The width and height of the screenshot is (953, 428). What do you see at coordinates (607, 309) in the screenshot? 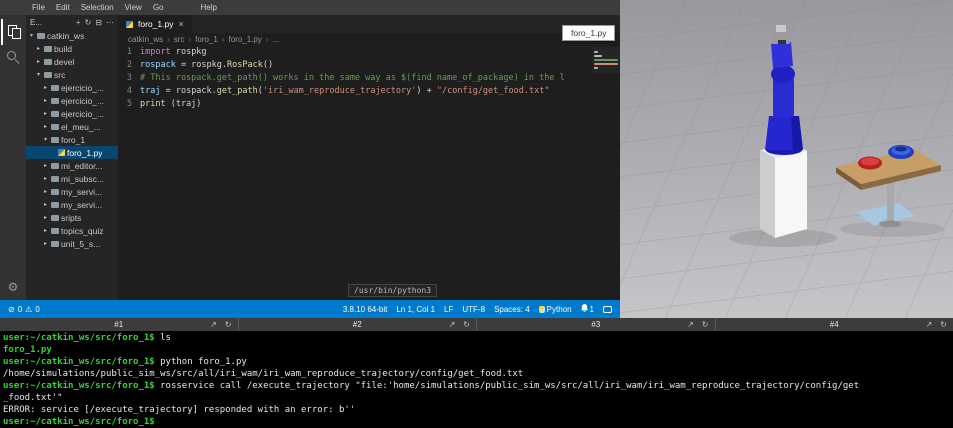
I see `screencast-icon` at bounding box center [607, 309].